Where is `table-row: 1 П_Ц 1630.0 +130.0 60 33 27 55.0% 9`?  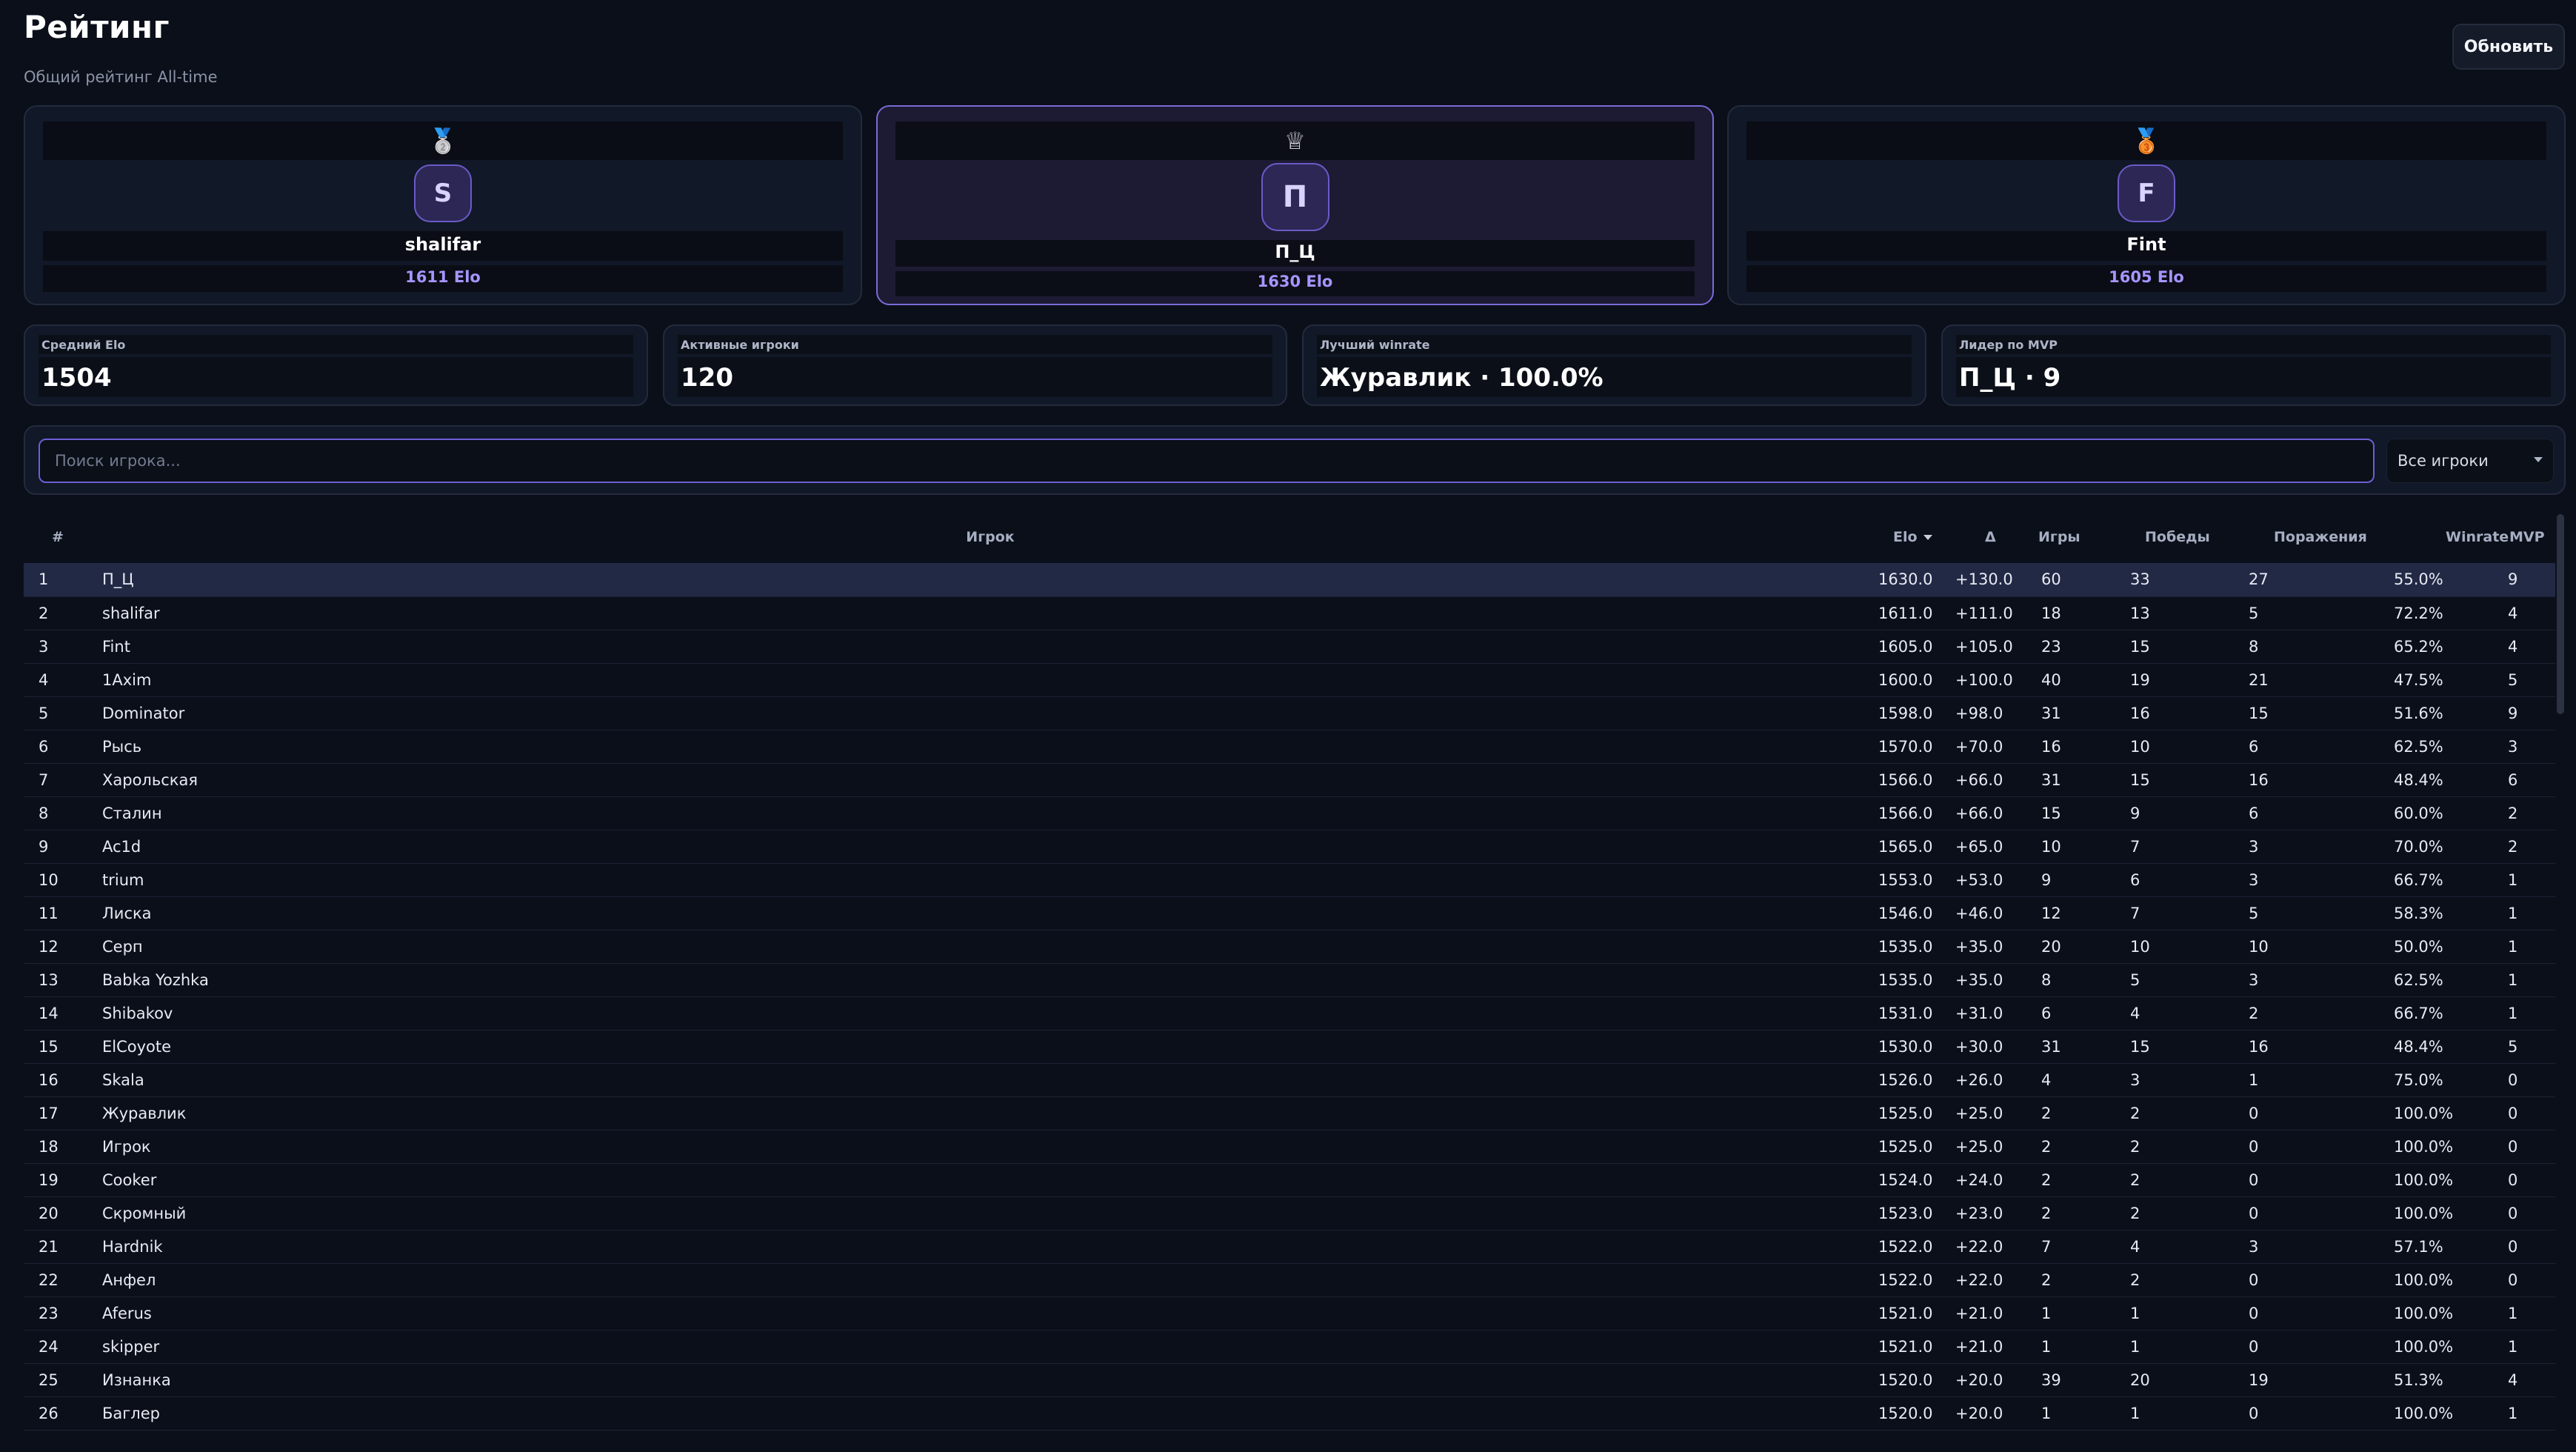
table-row: 1 П_Ц 1630.0 +130.0 60 33 27 55.0% 9 is located at coordinates (1289, 580).